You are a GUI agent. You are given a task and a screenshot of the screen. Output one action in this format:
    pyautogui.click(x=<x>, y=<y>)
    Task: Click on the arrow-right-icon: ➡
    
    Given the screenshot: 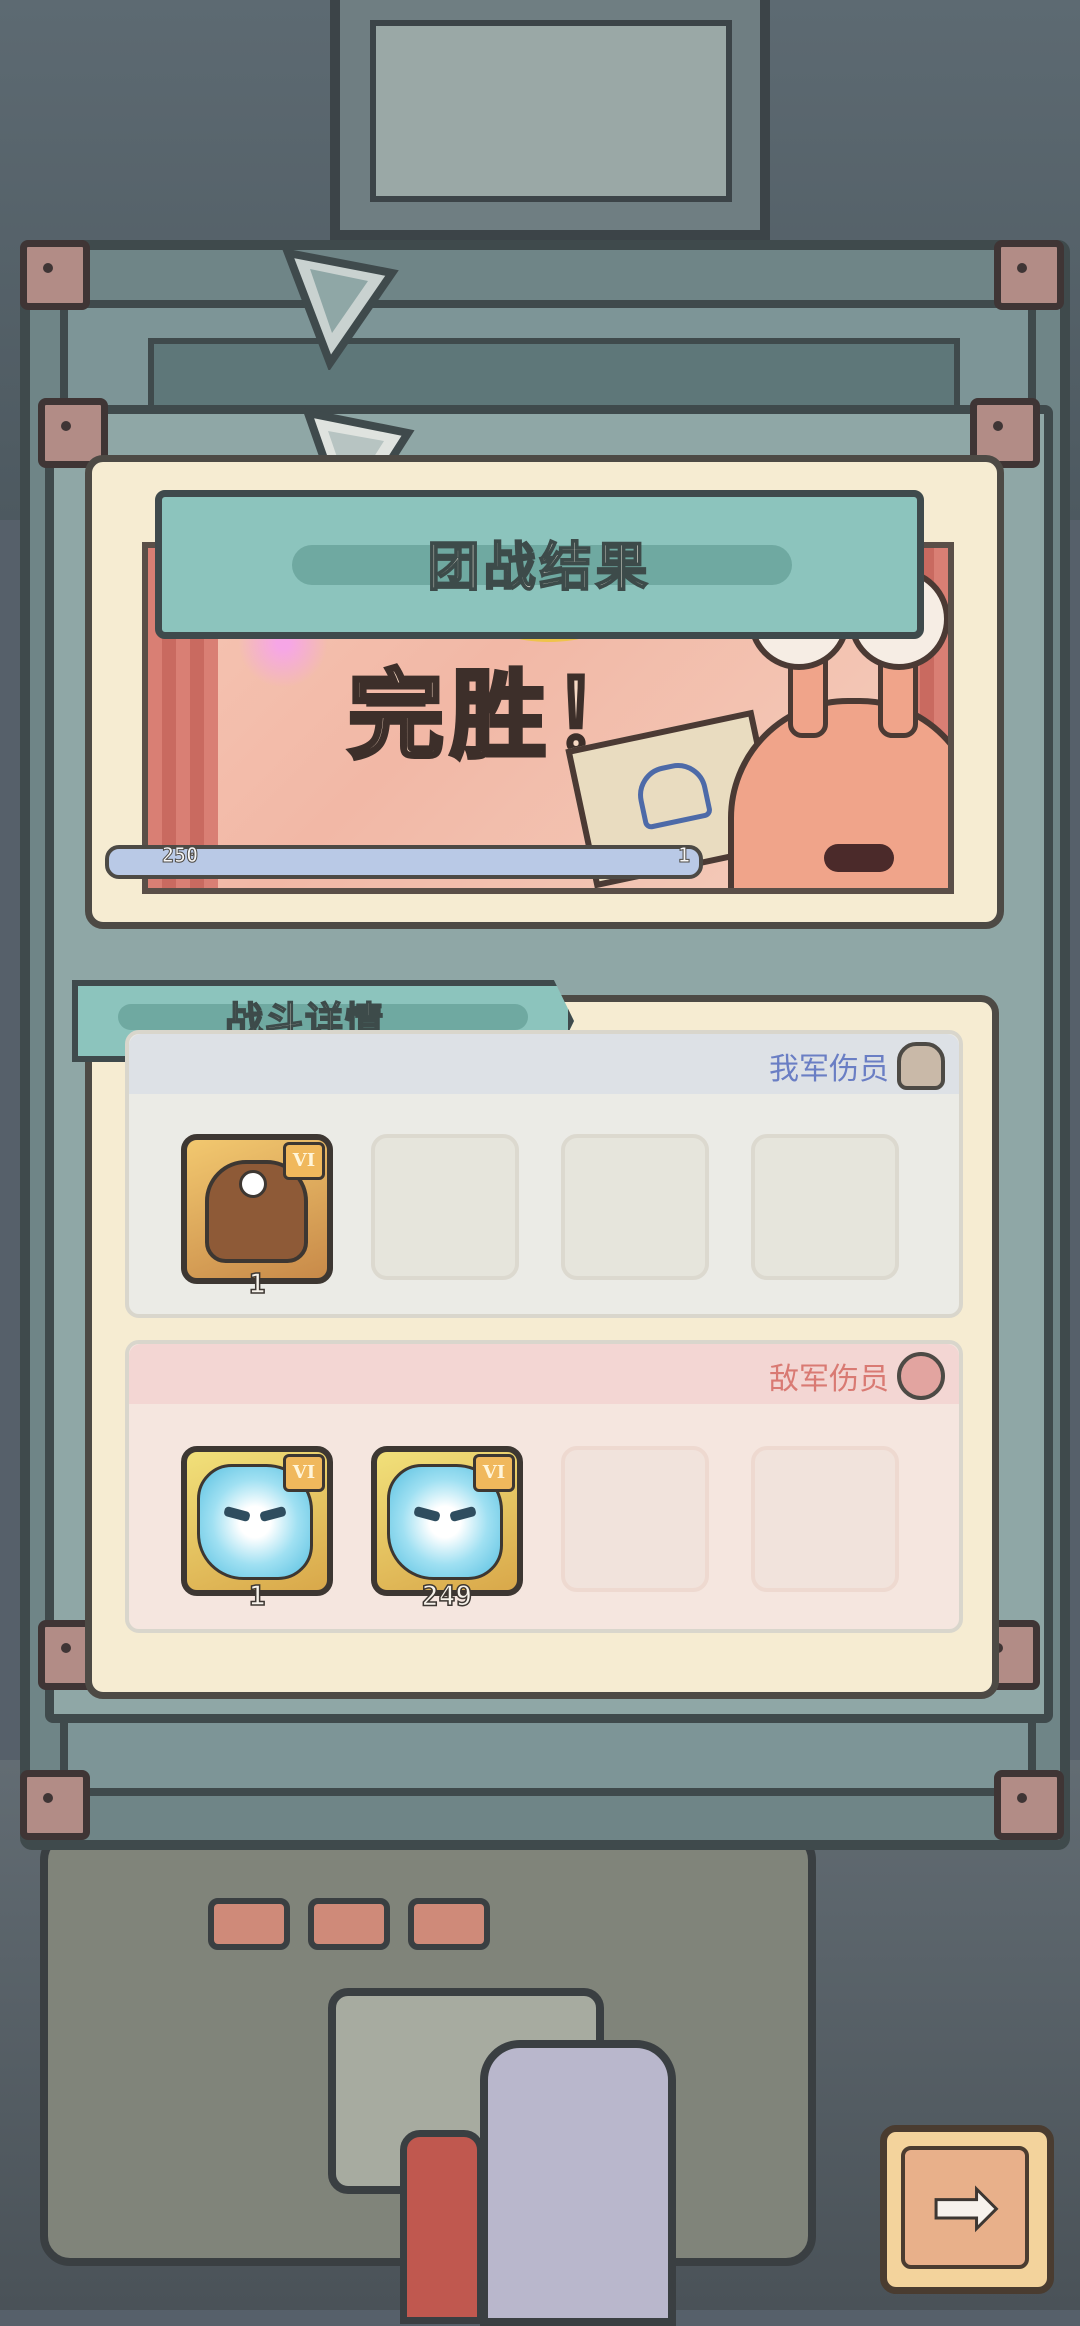 What is the action you would take?
    pyautogui.click(x=965, y=2206)
    